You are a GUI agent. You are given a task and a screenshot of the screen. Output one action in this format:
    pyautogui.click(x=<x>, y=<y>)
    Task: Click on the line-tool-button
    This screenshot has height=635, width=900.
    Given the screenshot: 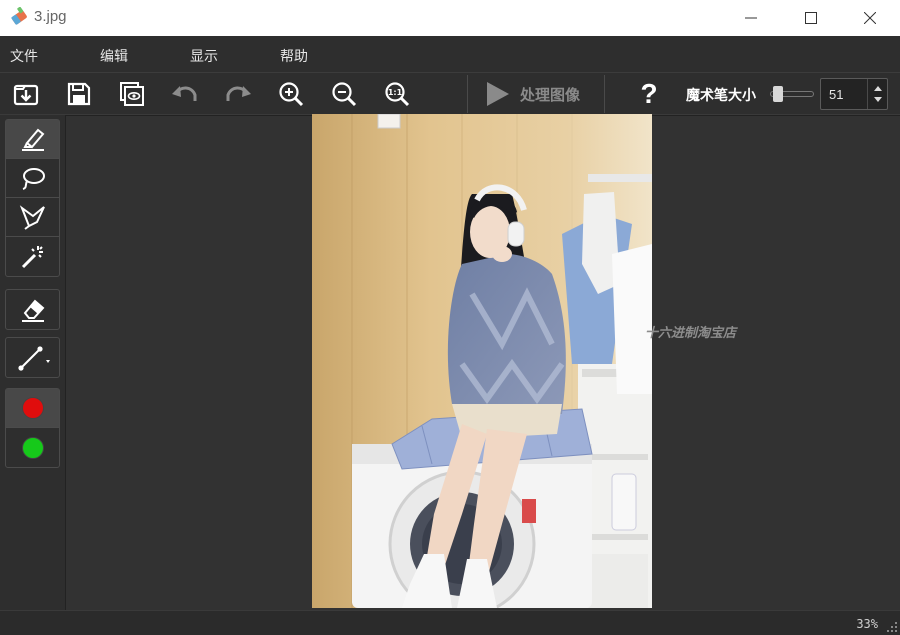 What is the action you would take?
    pyautogui.click(x=32, y=357)
    